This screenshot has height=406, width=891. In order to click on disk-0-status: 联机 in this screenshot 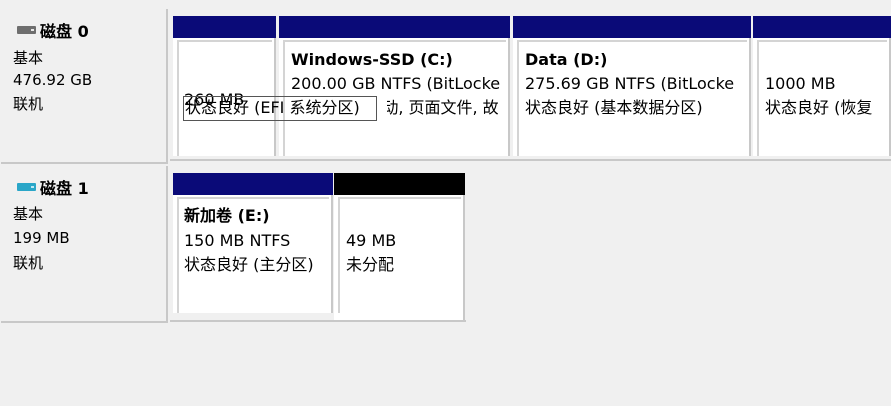, I will do `click(28, 104)`.